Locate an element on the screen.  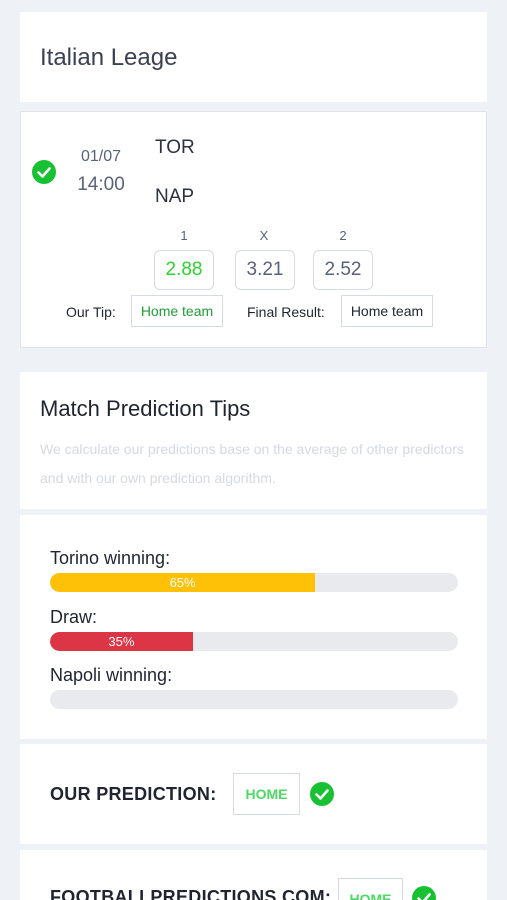
match-time: 14:00 is located at coordinates (101, 184).